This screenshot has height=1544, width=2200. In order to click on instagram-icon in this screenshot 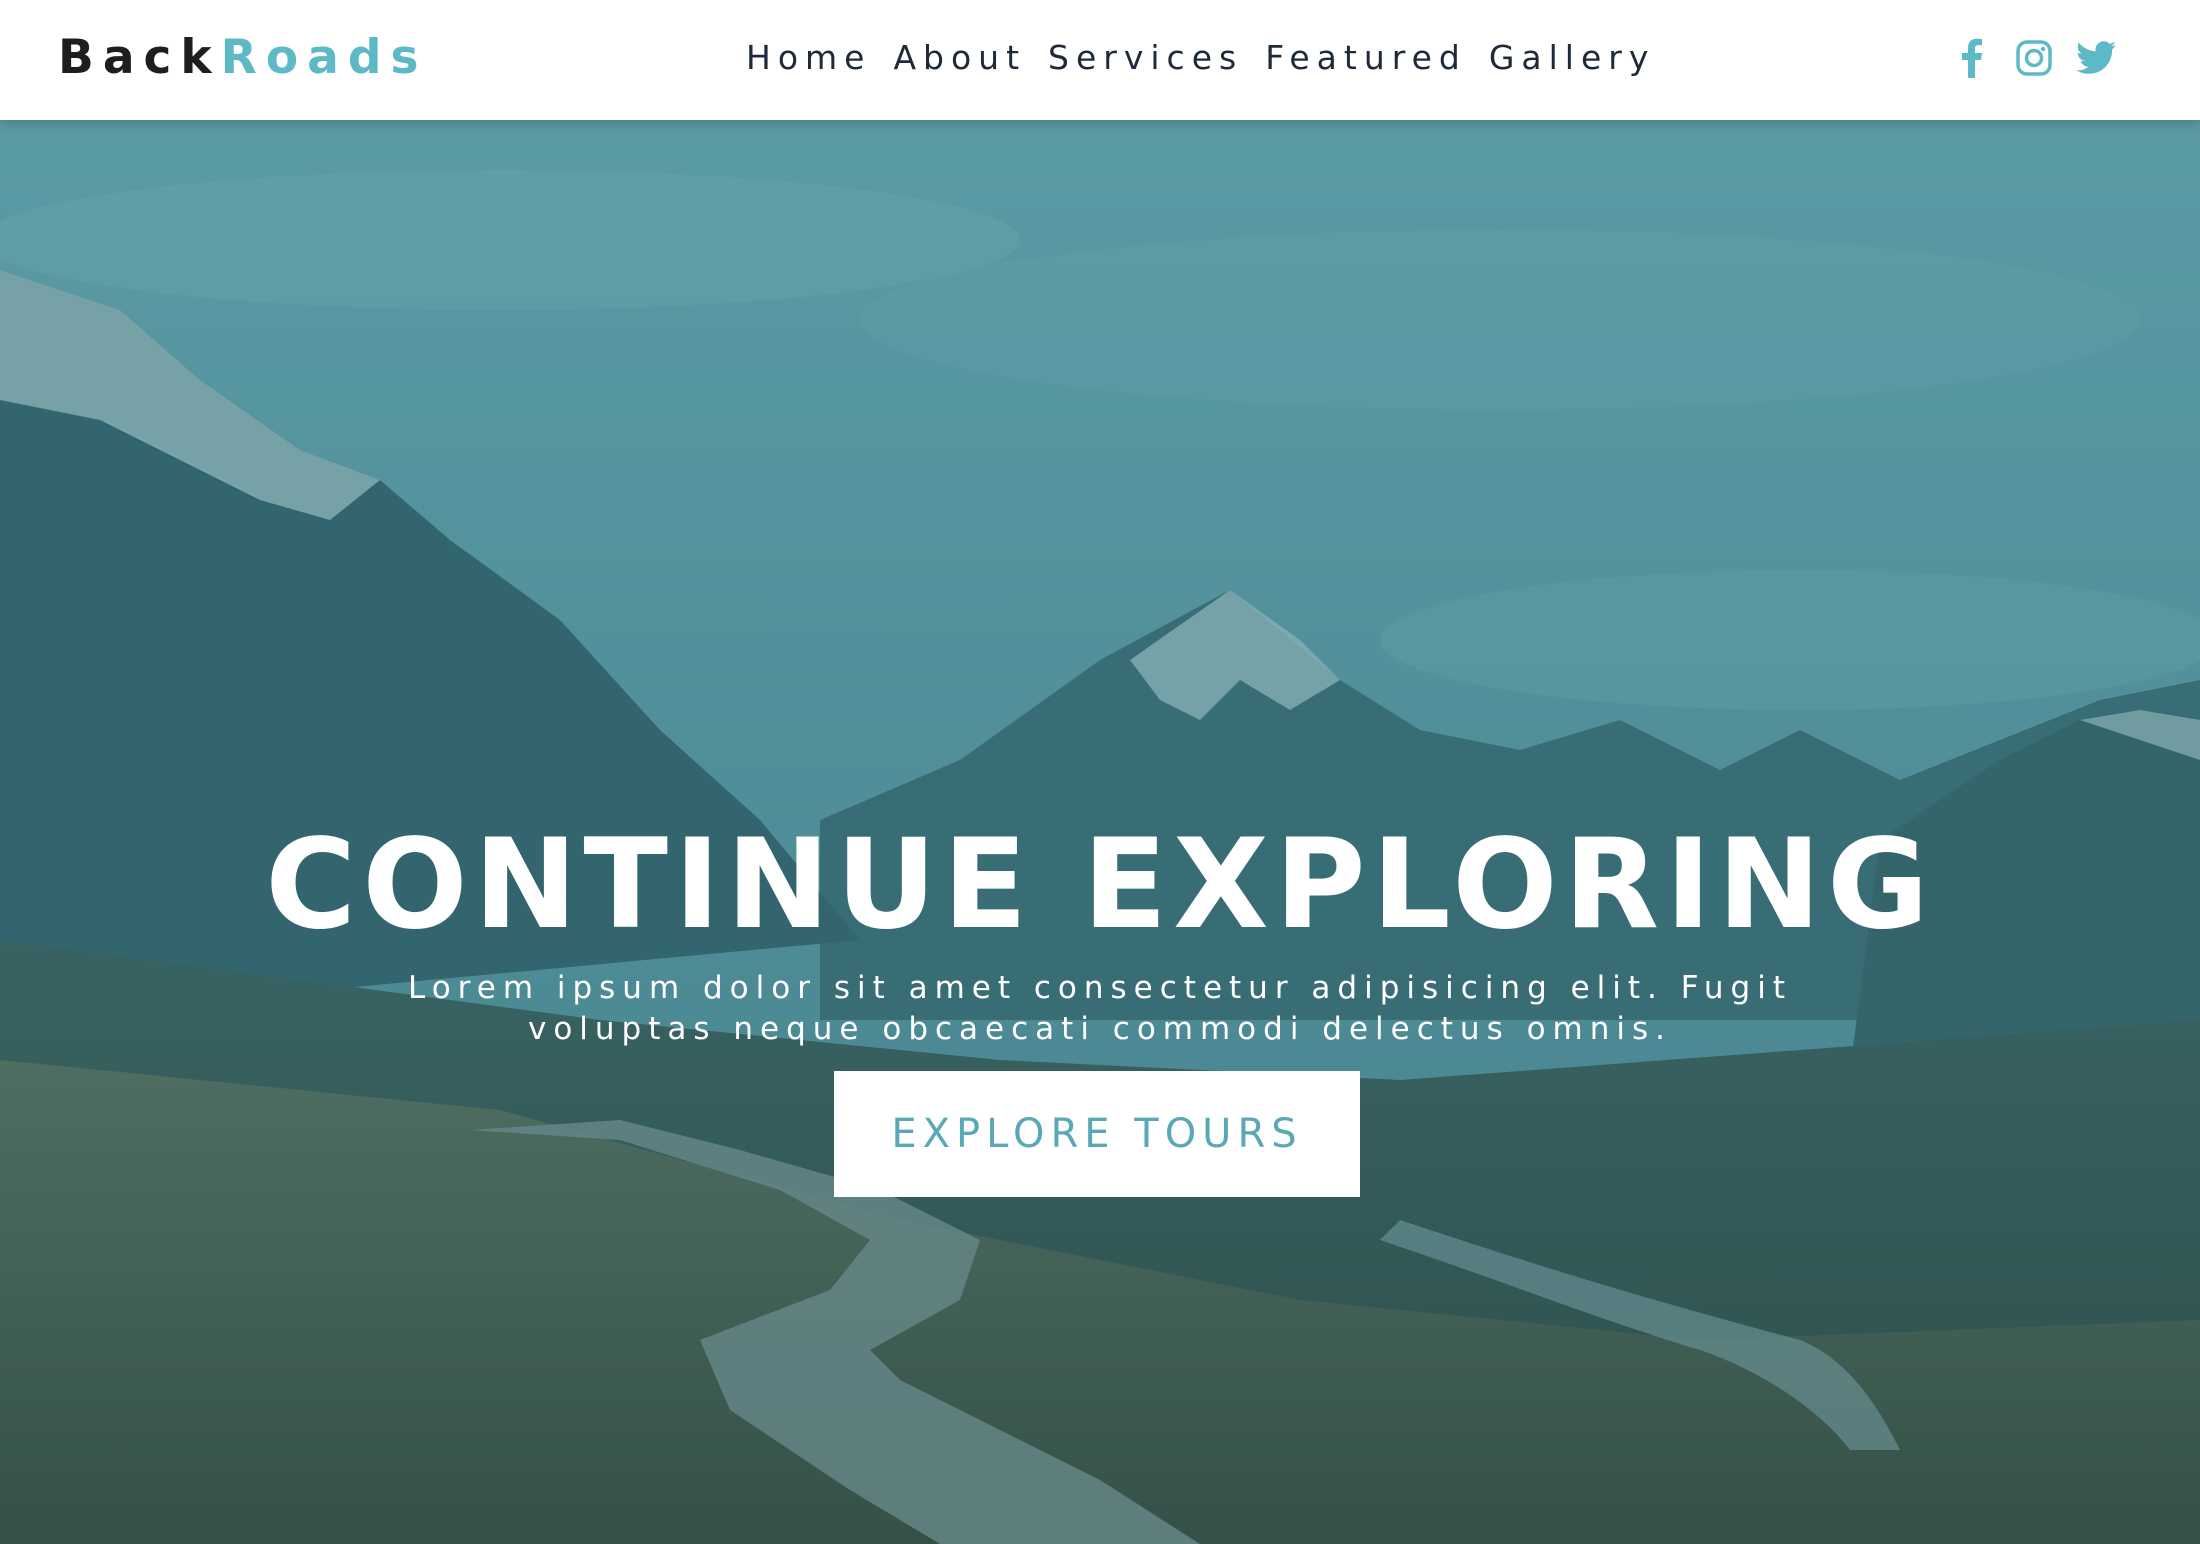, I will do `click(2034, 58)`.